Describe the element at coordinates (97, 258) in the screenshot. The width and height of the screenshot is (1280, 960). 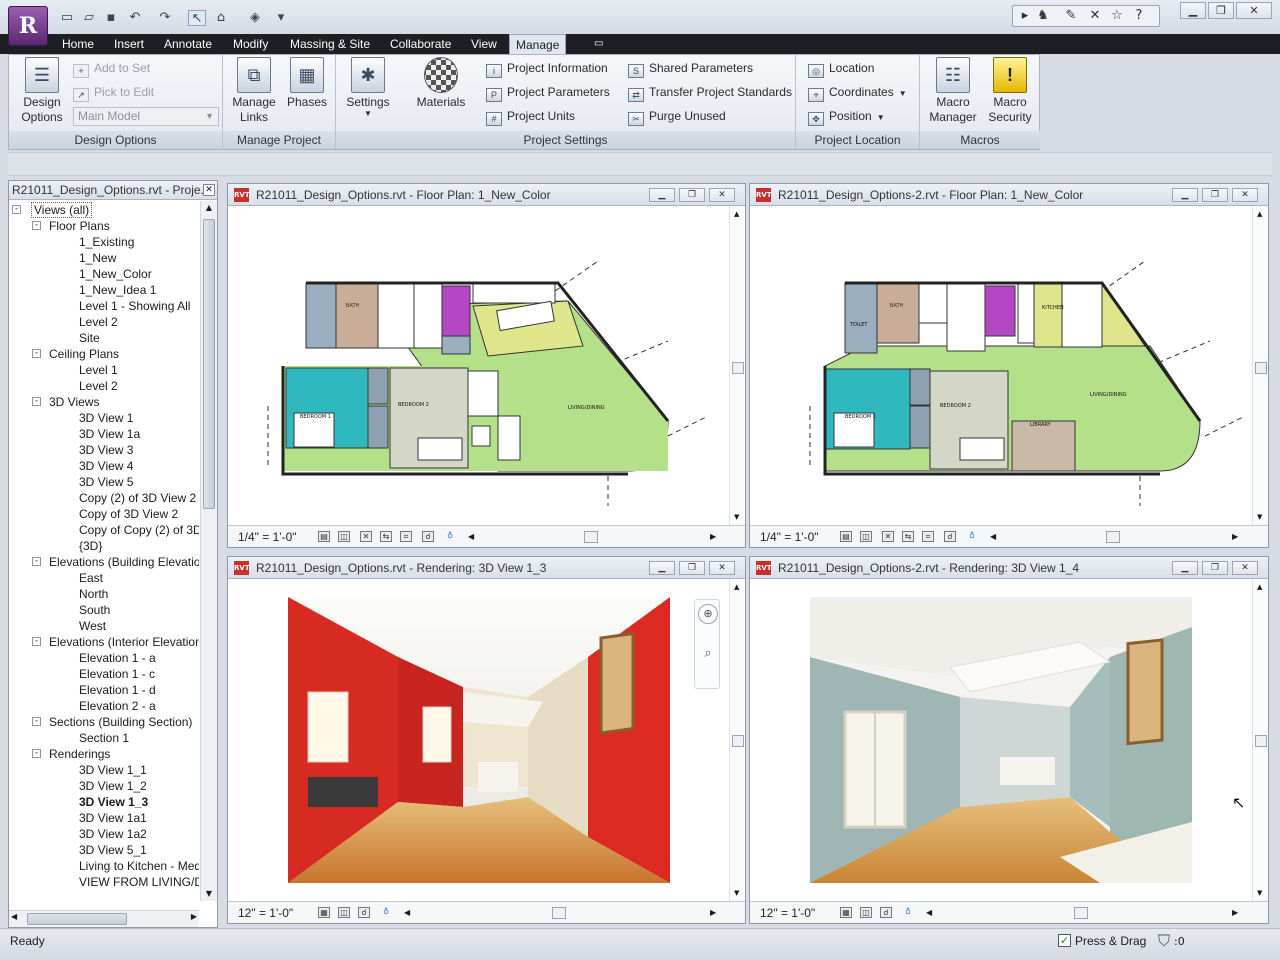
I see `tree-item: 1_New` at that location.